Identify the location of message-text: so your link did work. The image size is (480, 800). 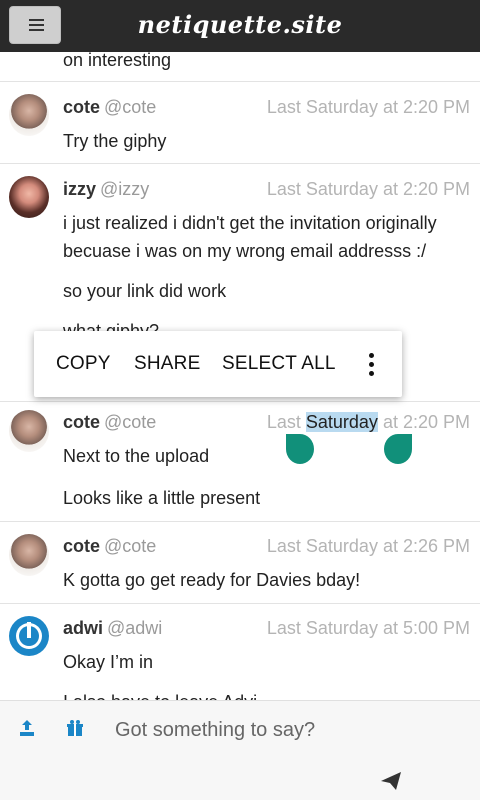
(145, 291).